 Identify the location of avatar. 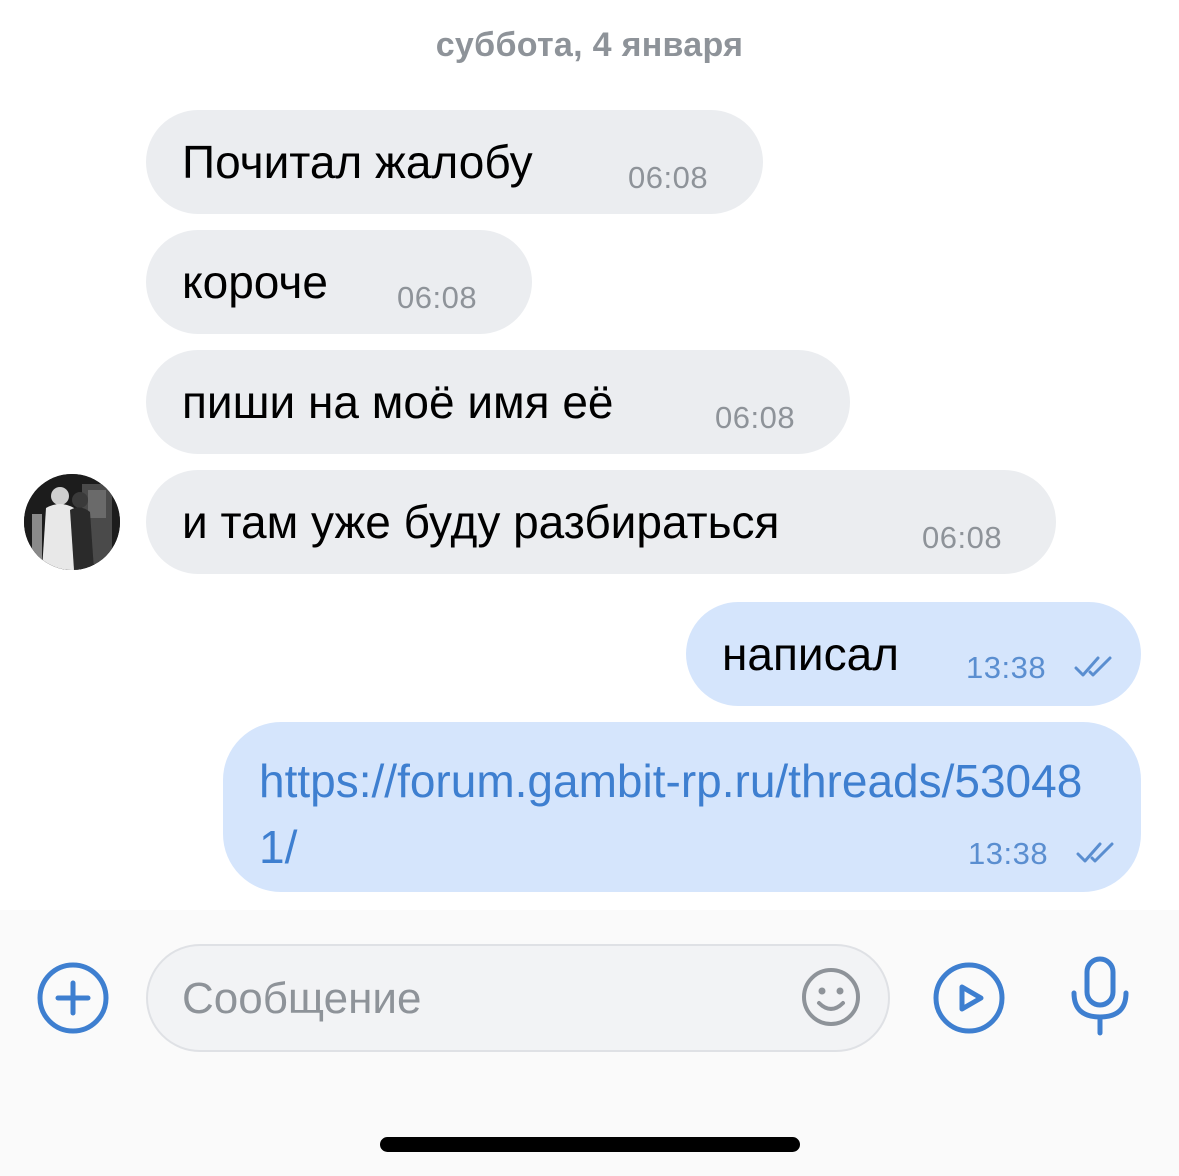
(72, 522).